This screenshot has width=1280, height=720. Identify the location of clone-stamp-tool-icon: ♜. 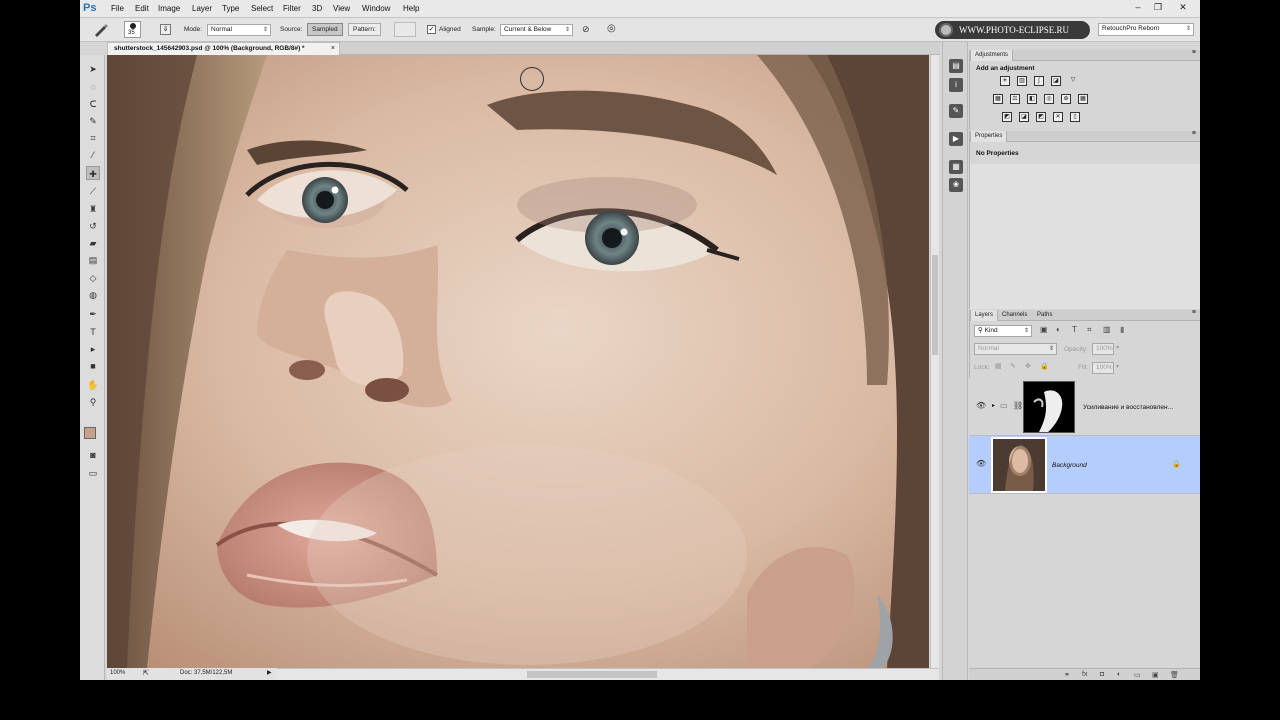
(93, 209).